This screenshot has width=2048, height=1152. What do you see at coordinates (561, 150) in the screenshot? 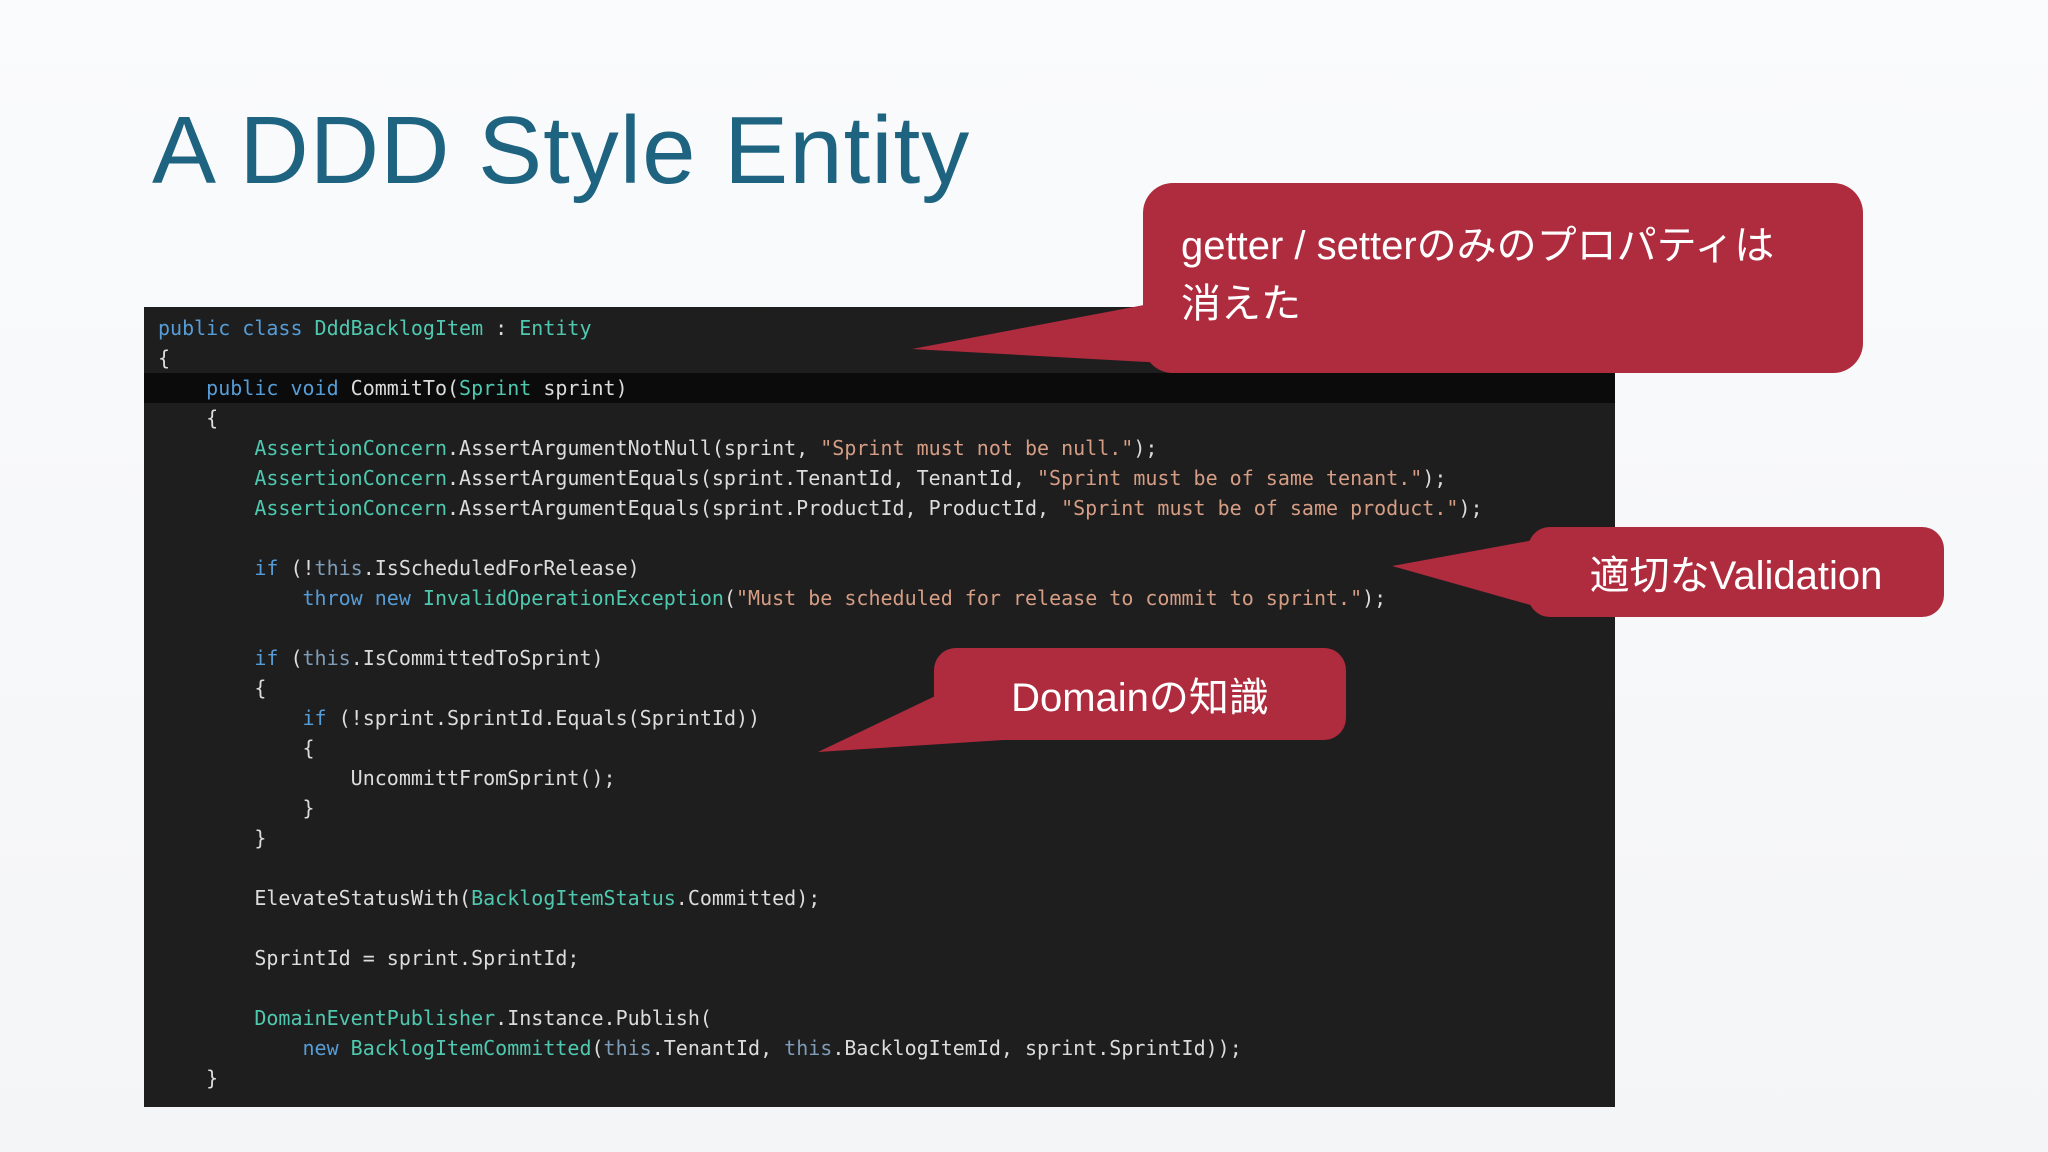
I see `slide-title: A DDD Style Entity` at bounding box center [561, 150].